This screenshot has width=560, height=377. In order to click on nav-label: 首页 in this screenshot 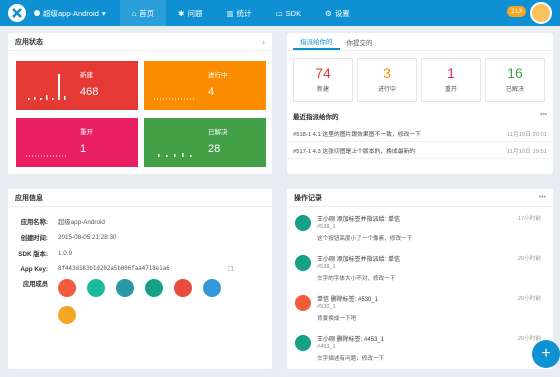, I will do `click(147, 13)`.